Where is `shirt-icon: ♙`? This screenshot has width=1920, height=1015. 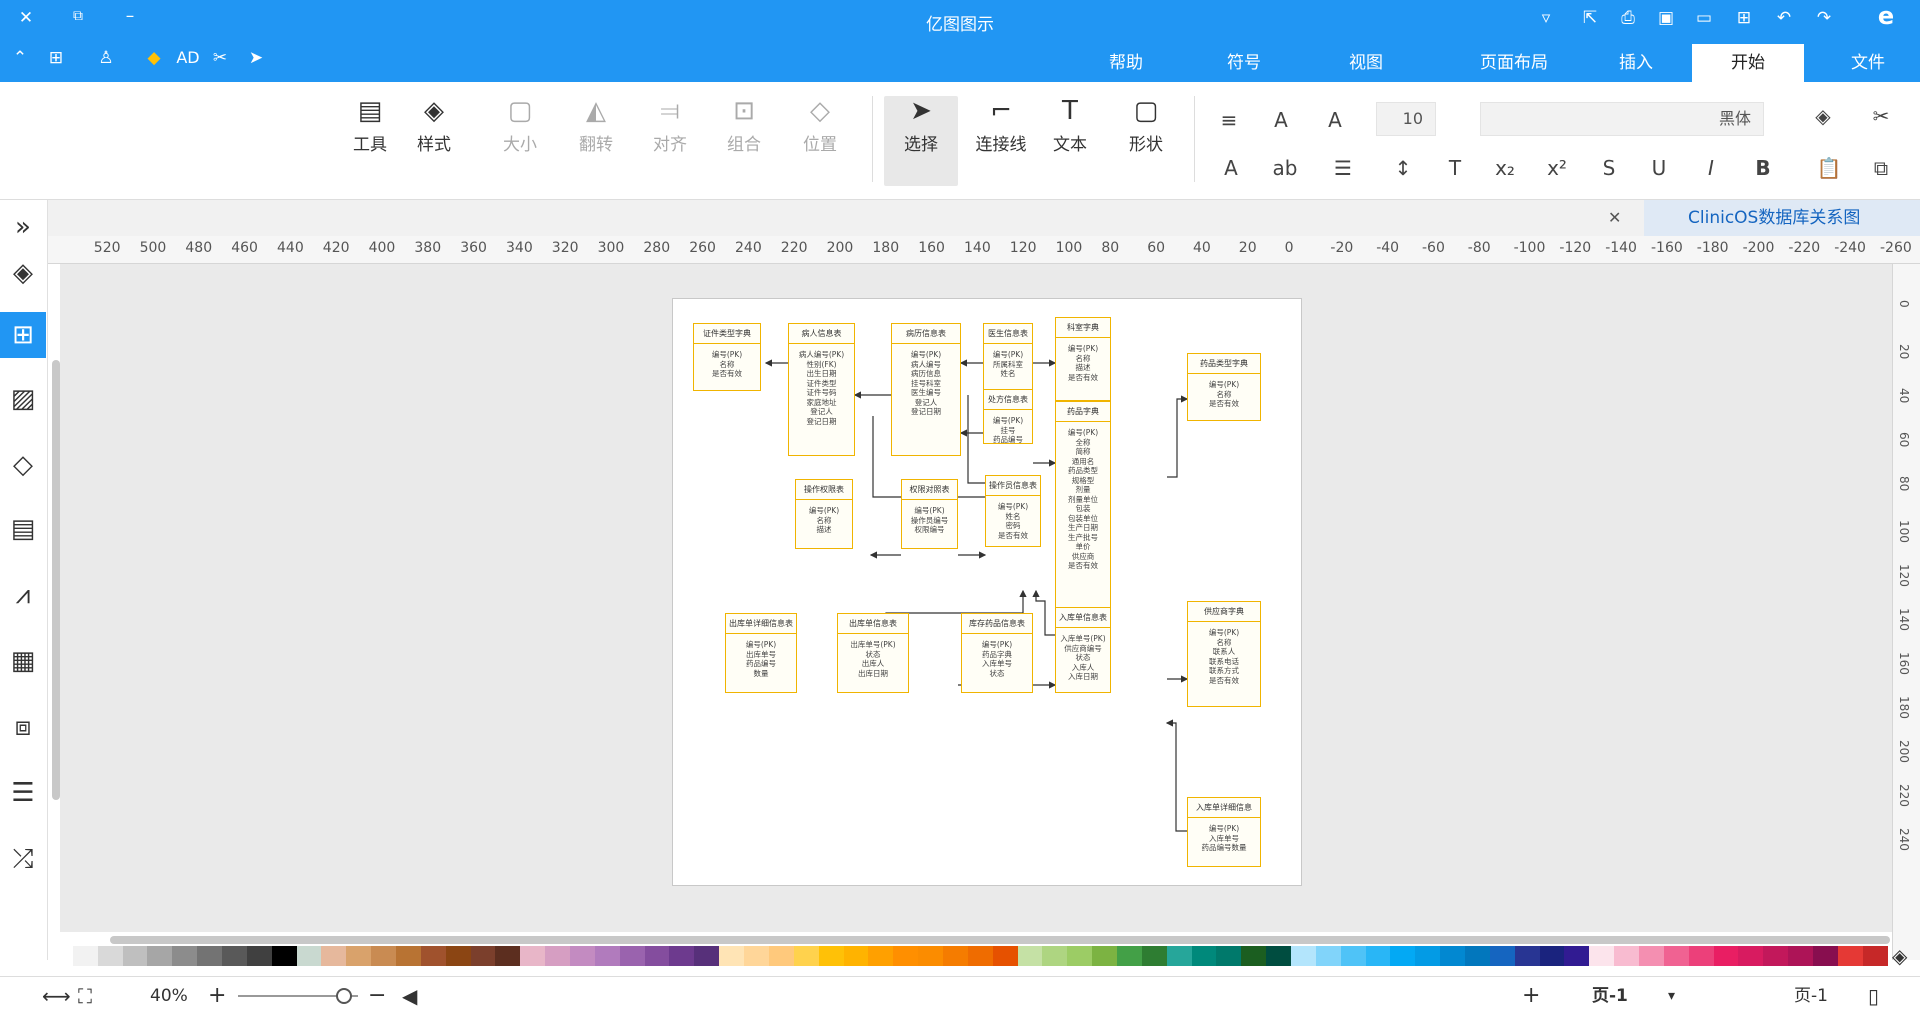 shirt-icon: ♙ is located at coordinates (106, 58).